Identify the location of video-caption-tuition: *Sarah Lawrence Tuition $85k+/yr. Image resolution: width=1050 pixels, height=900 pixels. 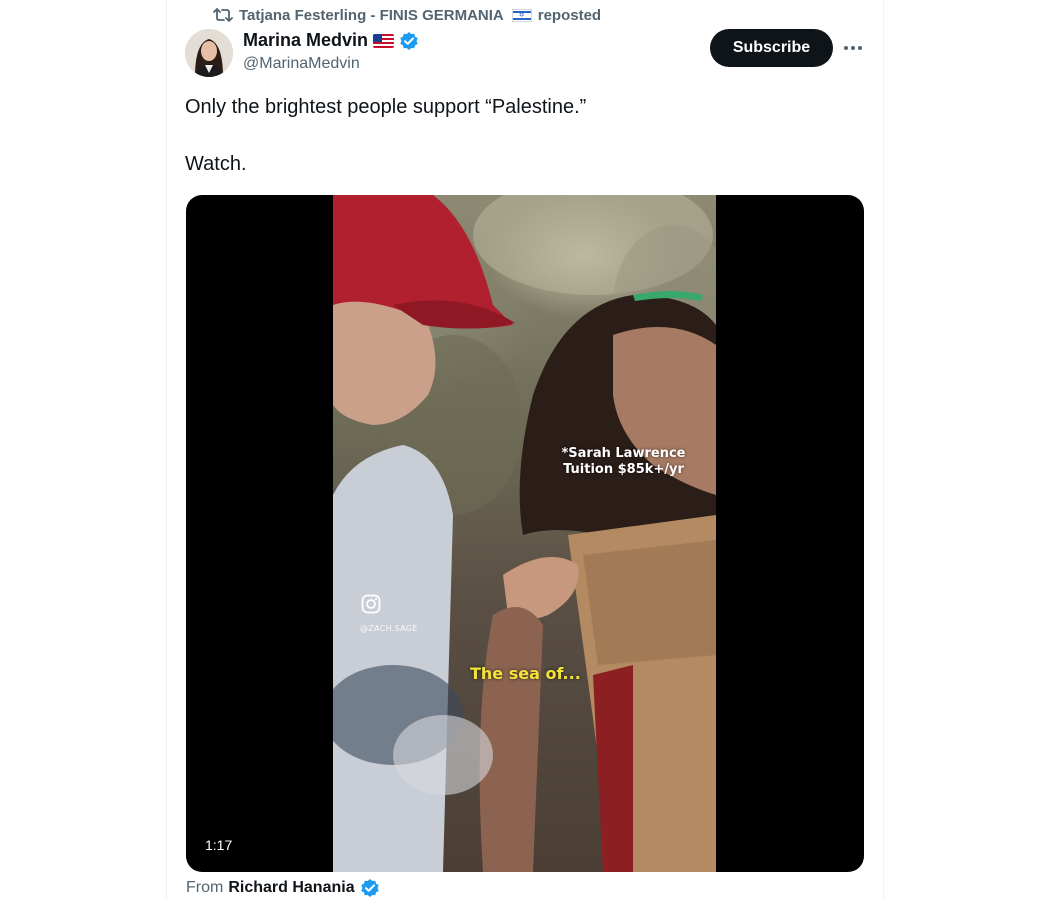
(623, 462).